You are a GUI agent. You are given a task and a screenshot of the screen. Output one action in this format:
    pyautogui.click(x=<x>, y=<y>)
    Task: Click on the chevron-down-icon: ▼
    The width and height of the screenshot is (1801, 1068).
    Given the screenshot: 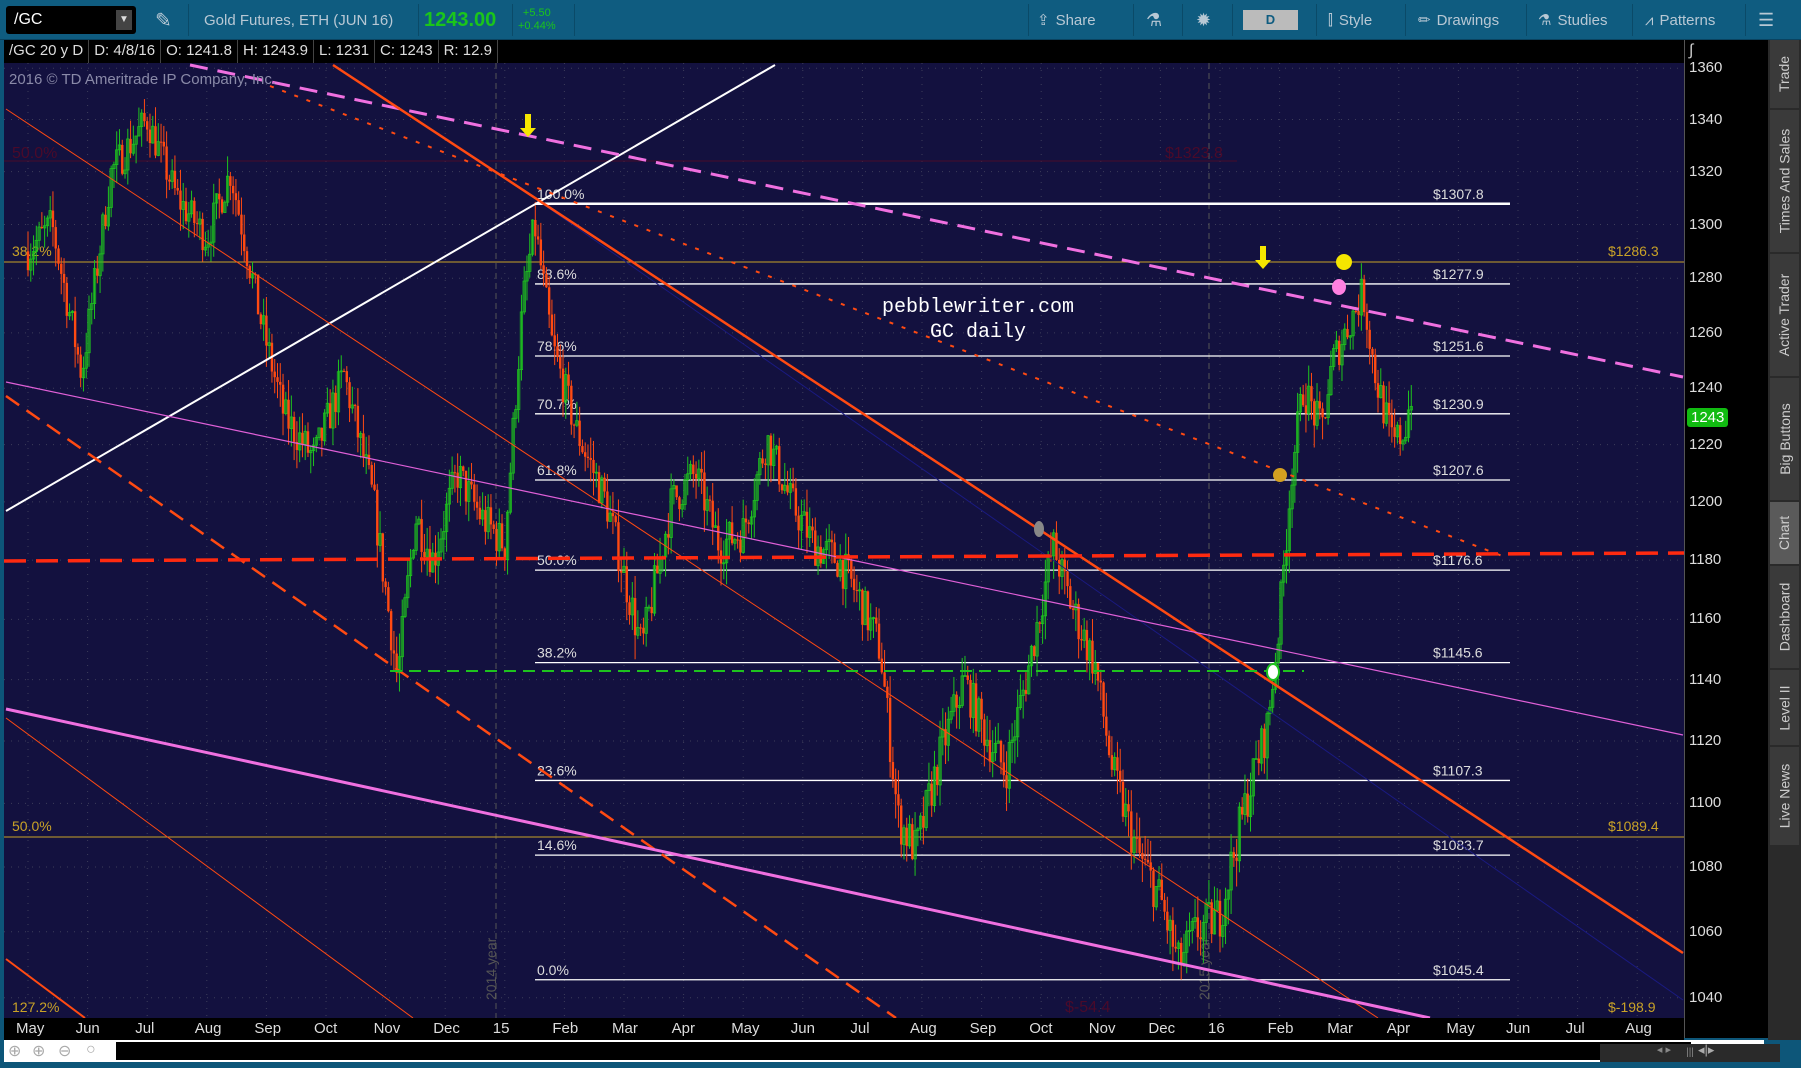 What is the action you would take?
    pyautogui.click(x=124, y=20)
    